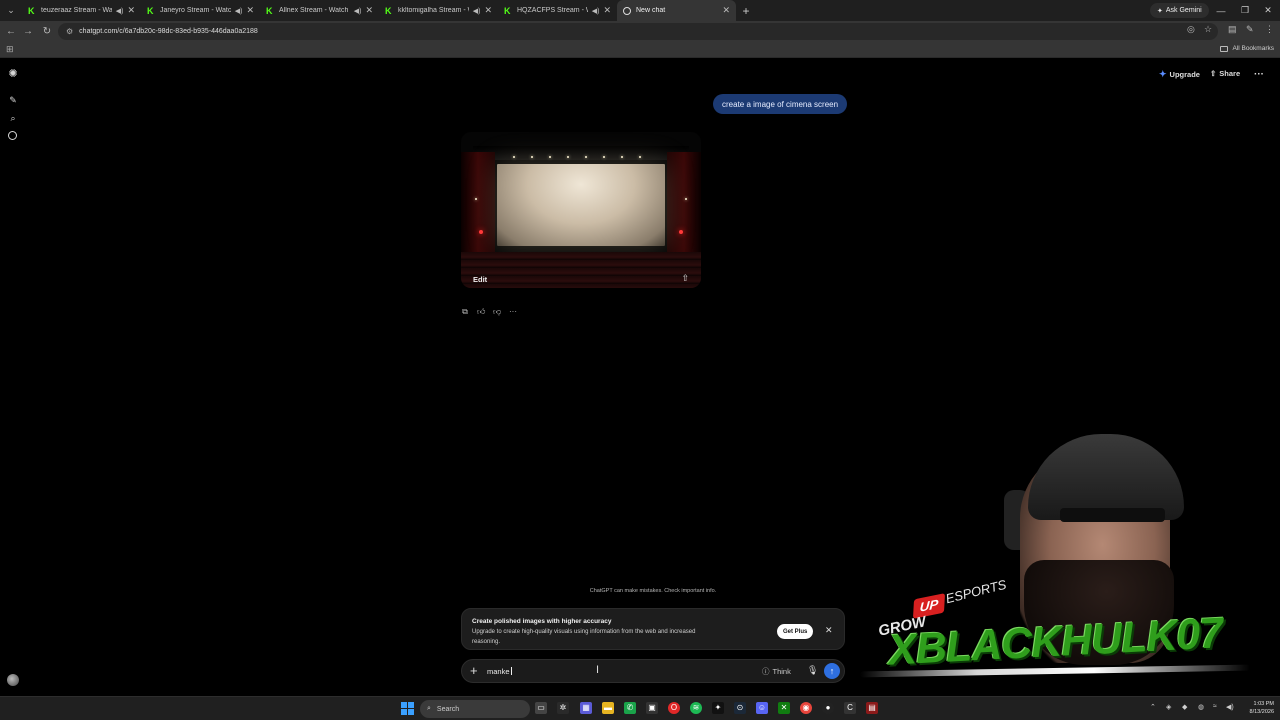  I want to click on tray-app-icon: ◍, so click(1201, 707).